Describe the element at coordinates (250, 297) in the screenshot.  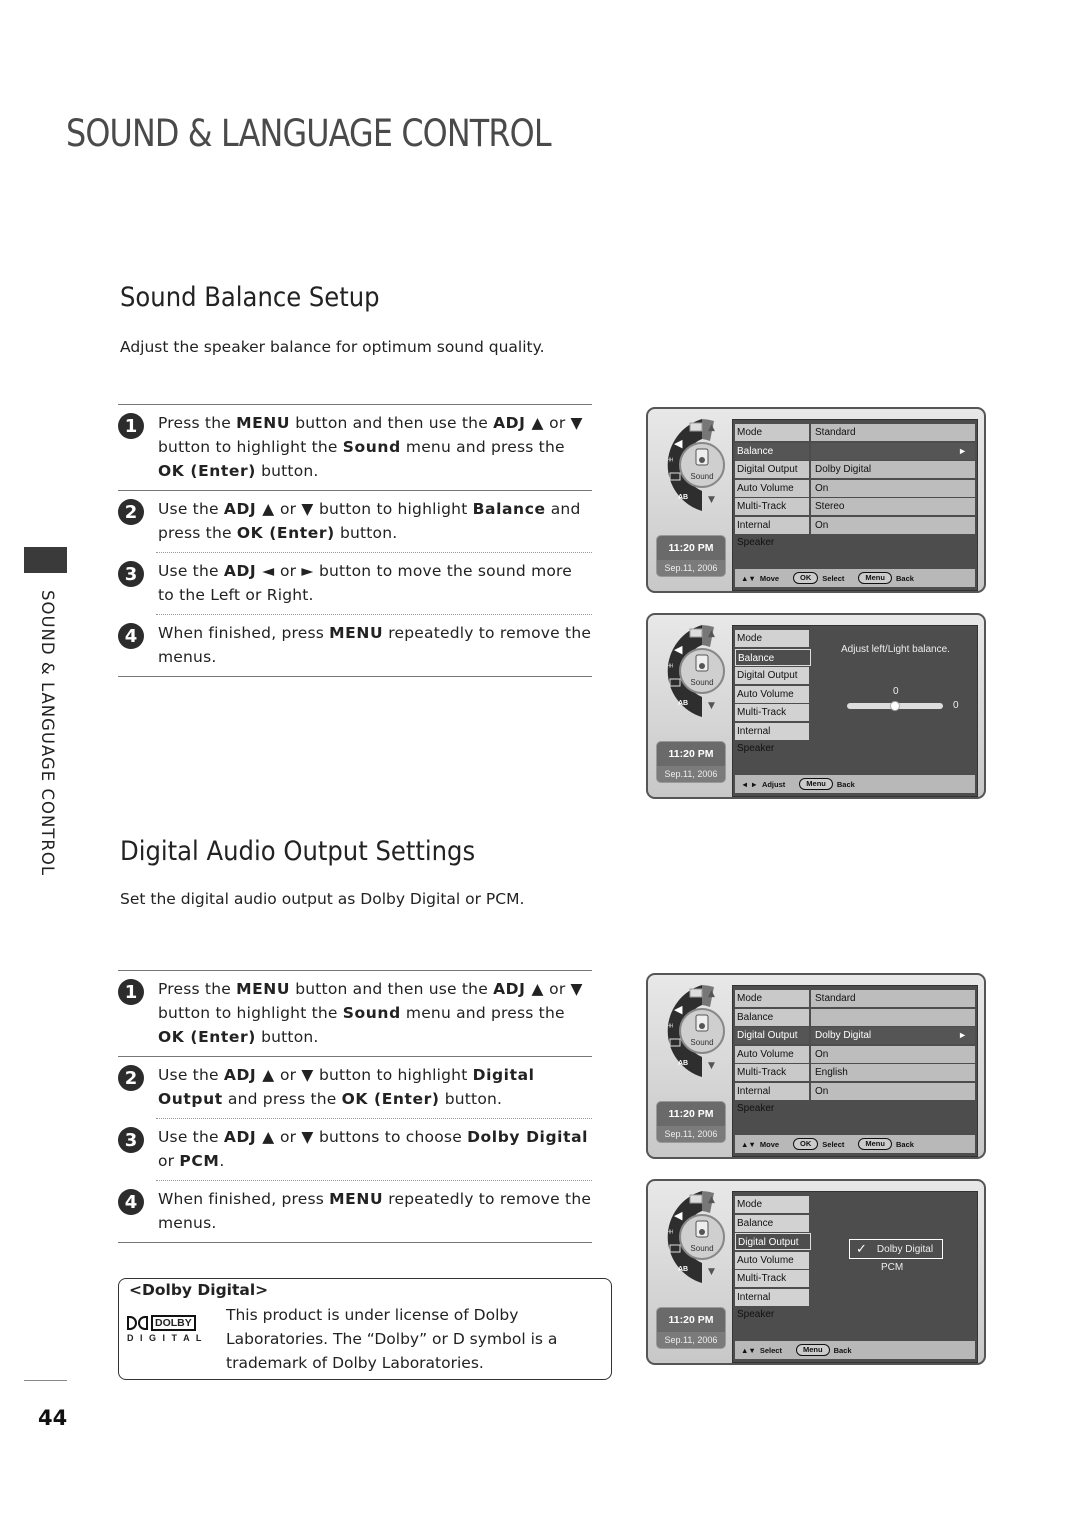
I see `section-title-balance: Sound Balance Setup` at that location.